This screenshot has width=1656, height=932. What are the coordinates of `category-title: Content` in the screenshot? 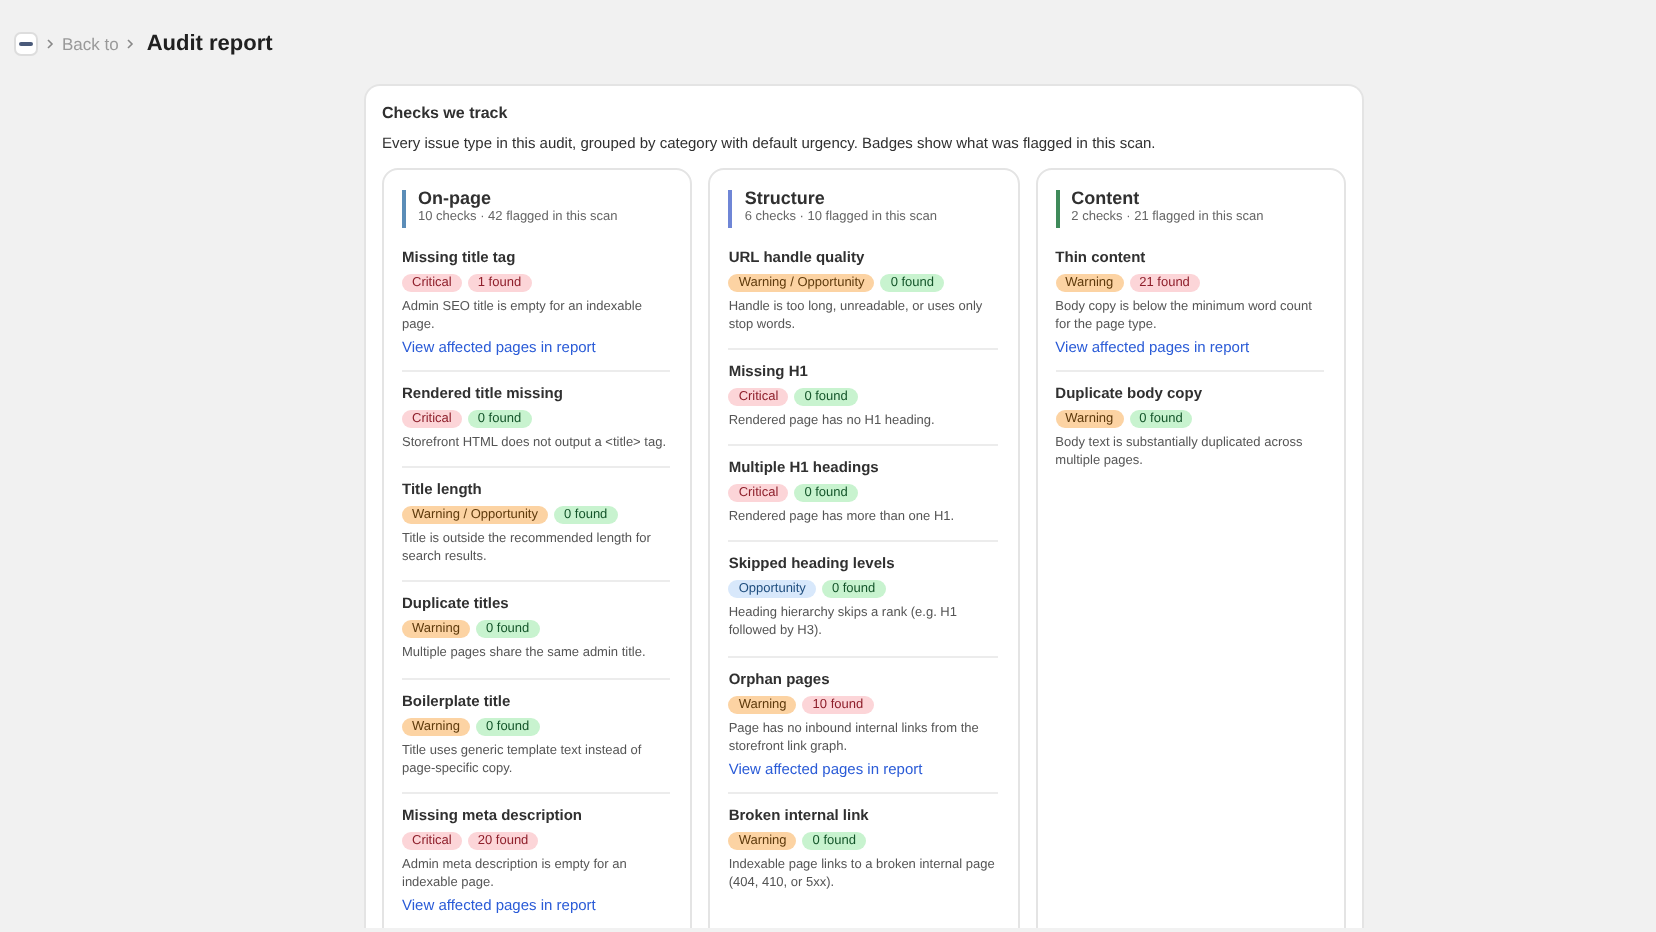 It's located at (1106, 198).